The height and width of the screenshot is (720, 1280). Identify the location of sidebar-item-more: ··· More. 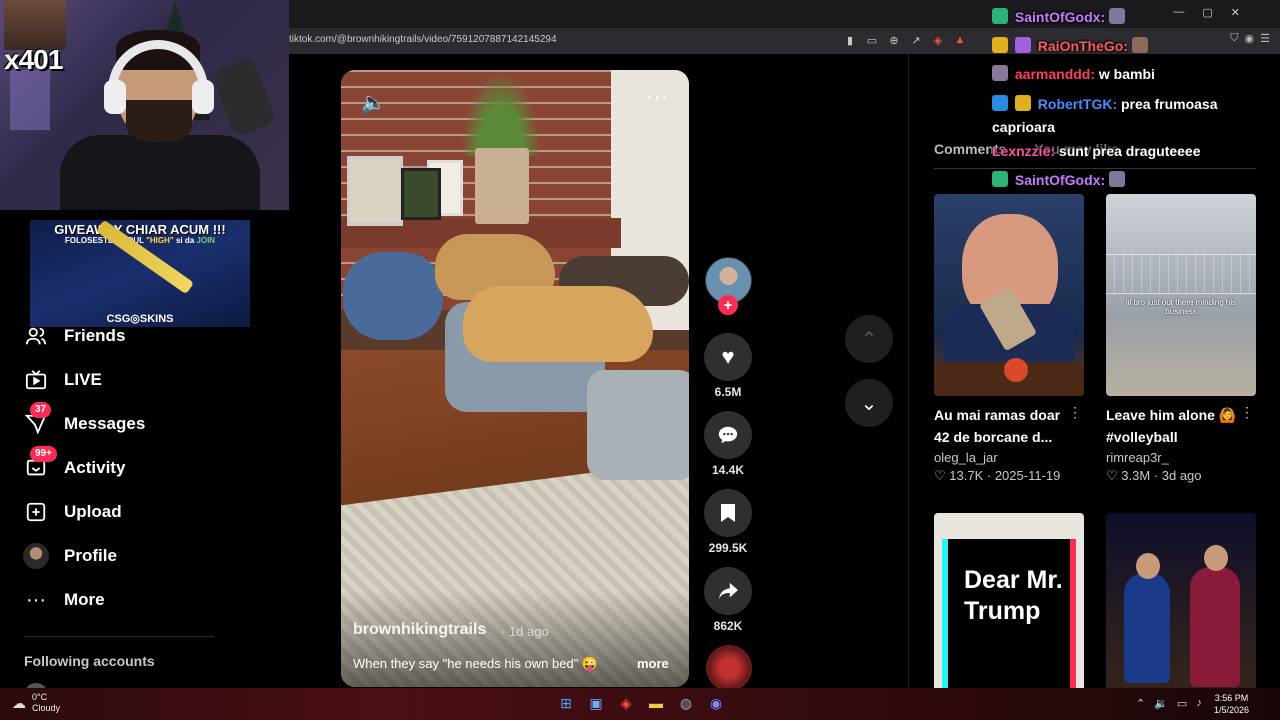
(63, 600).